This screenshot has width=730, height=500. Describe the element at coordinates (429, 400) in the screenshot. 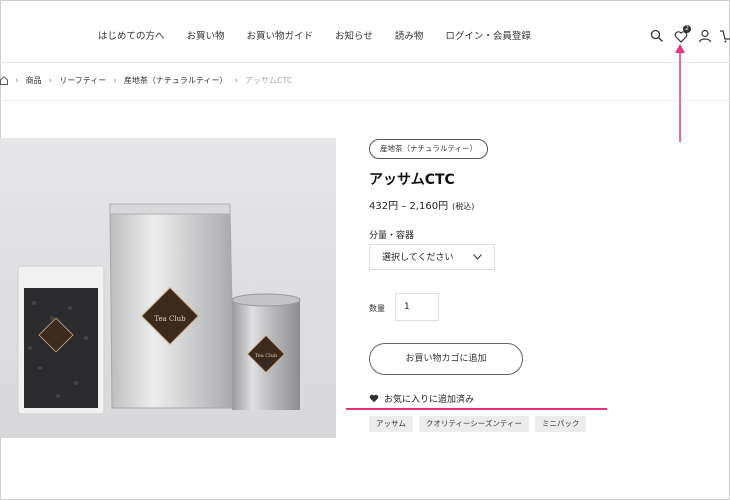

I see `favorite-status-text: お気に入りに追加済み` at that location.